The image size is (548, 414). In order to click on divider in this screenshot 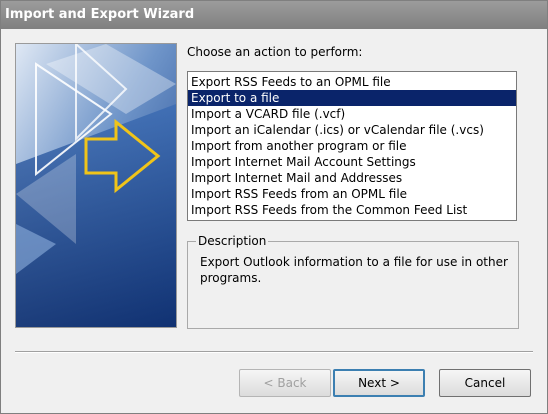, I will do `click(274, 352)`.